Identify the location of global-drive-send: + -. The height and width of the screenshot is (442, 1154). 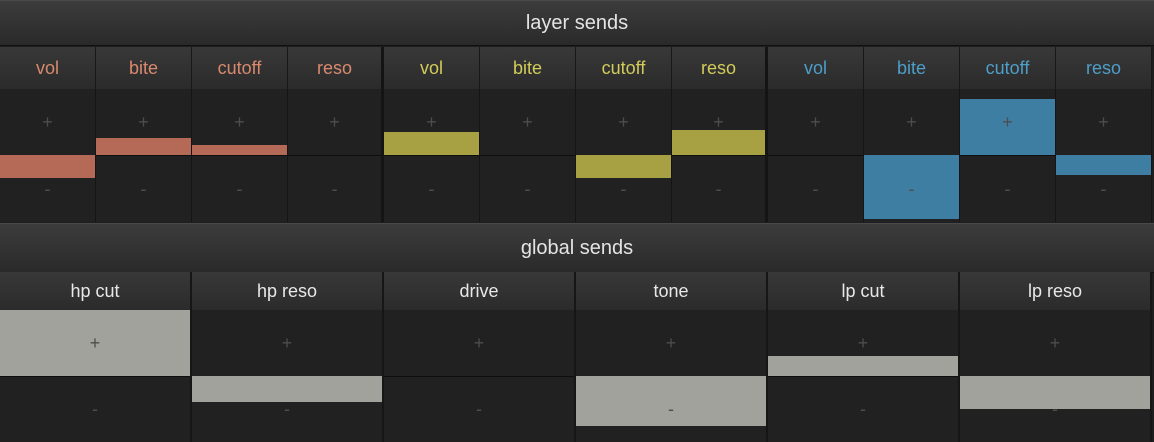
(480, 376).